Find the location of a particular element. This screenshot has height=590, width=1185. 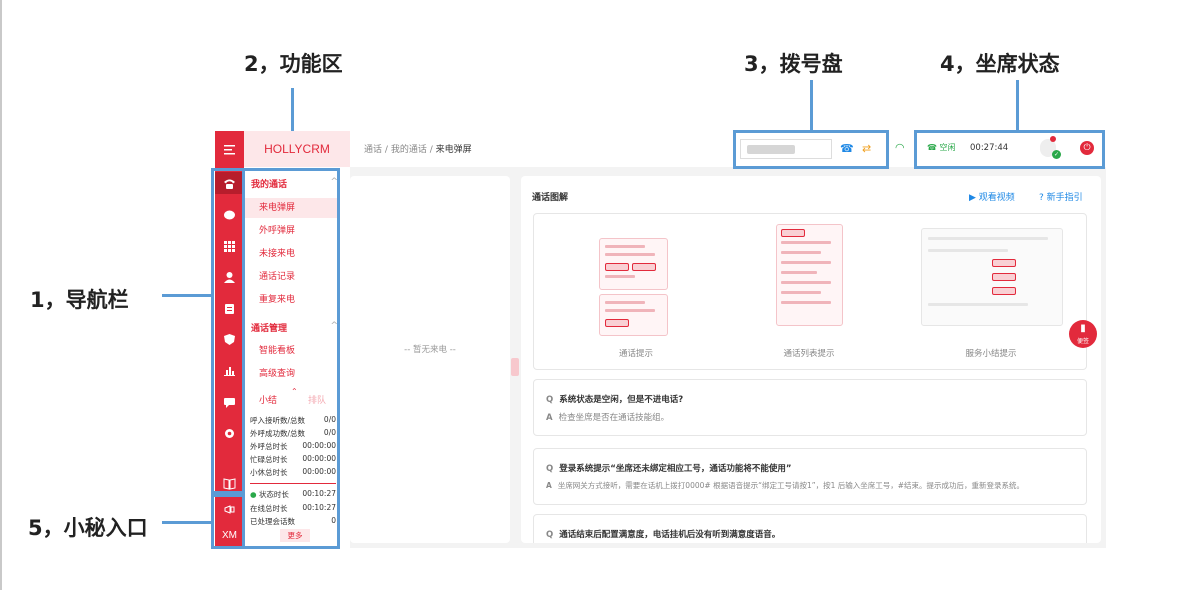

breadcrumb: 通话 / 我的通话 / 来电弹屏 is located at coordinates (418, 150).